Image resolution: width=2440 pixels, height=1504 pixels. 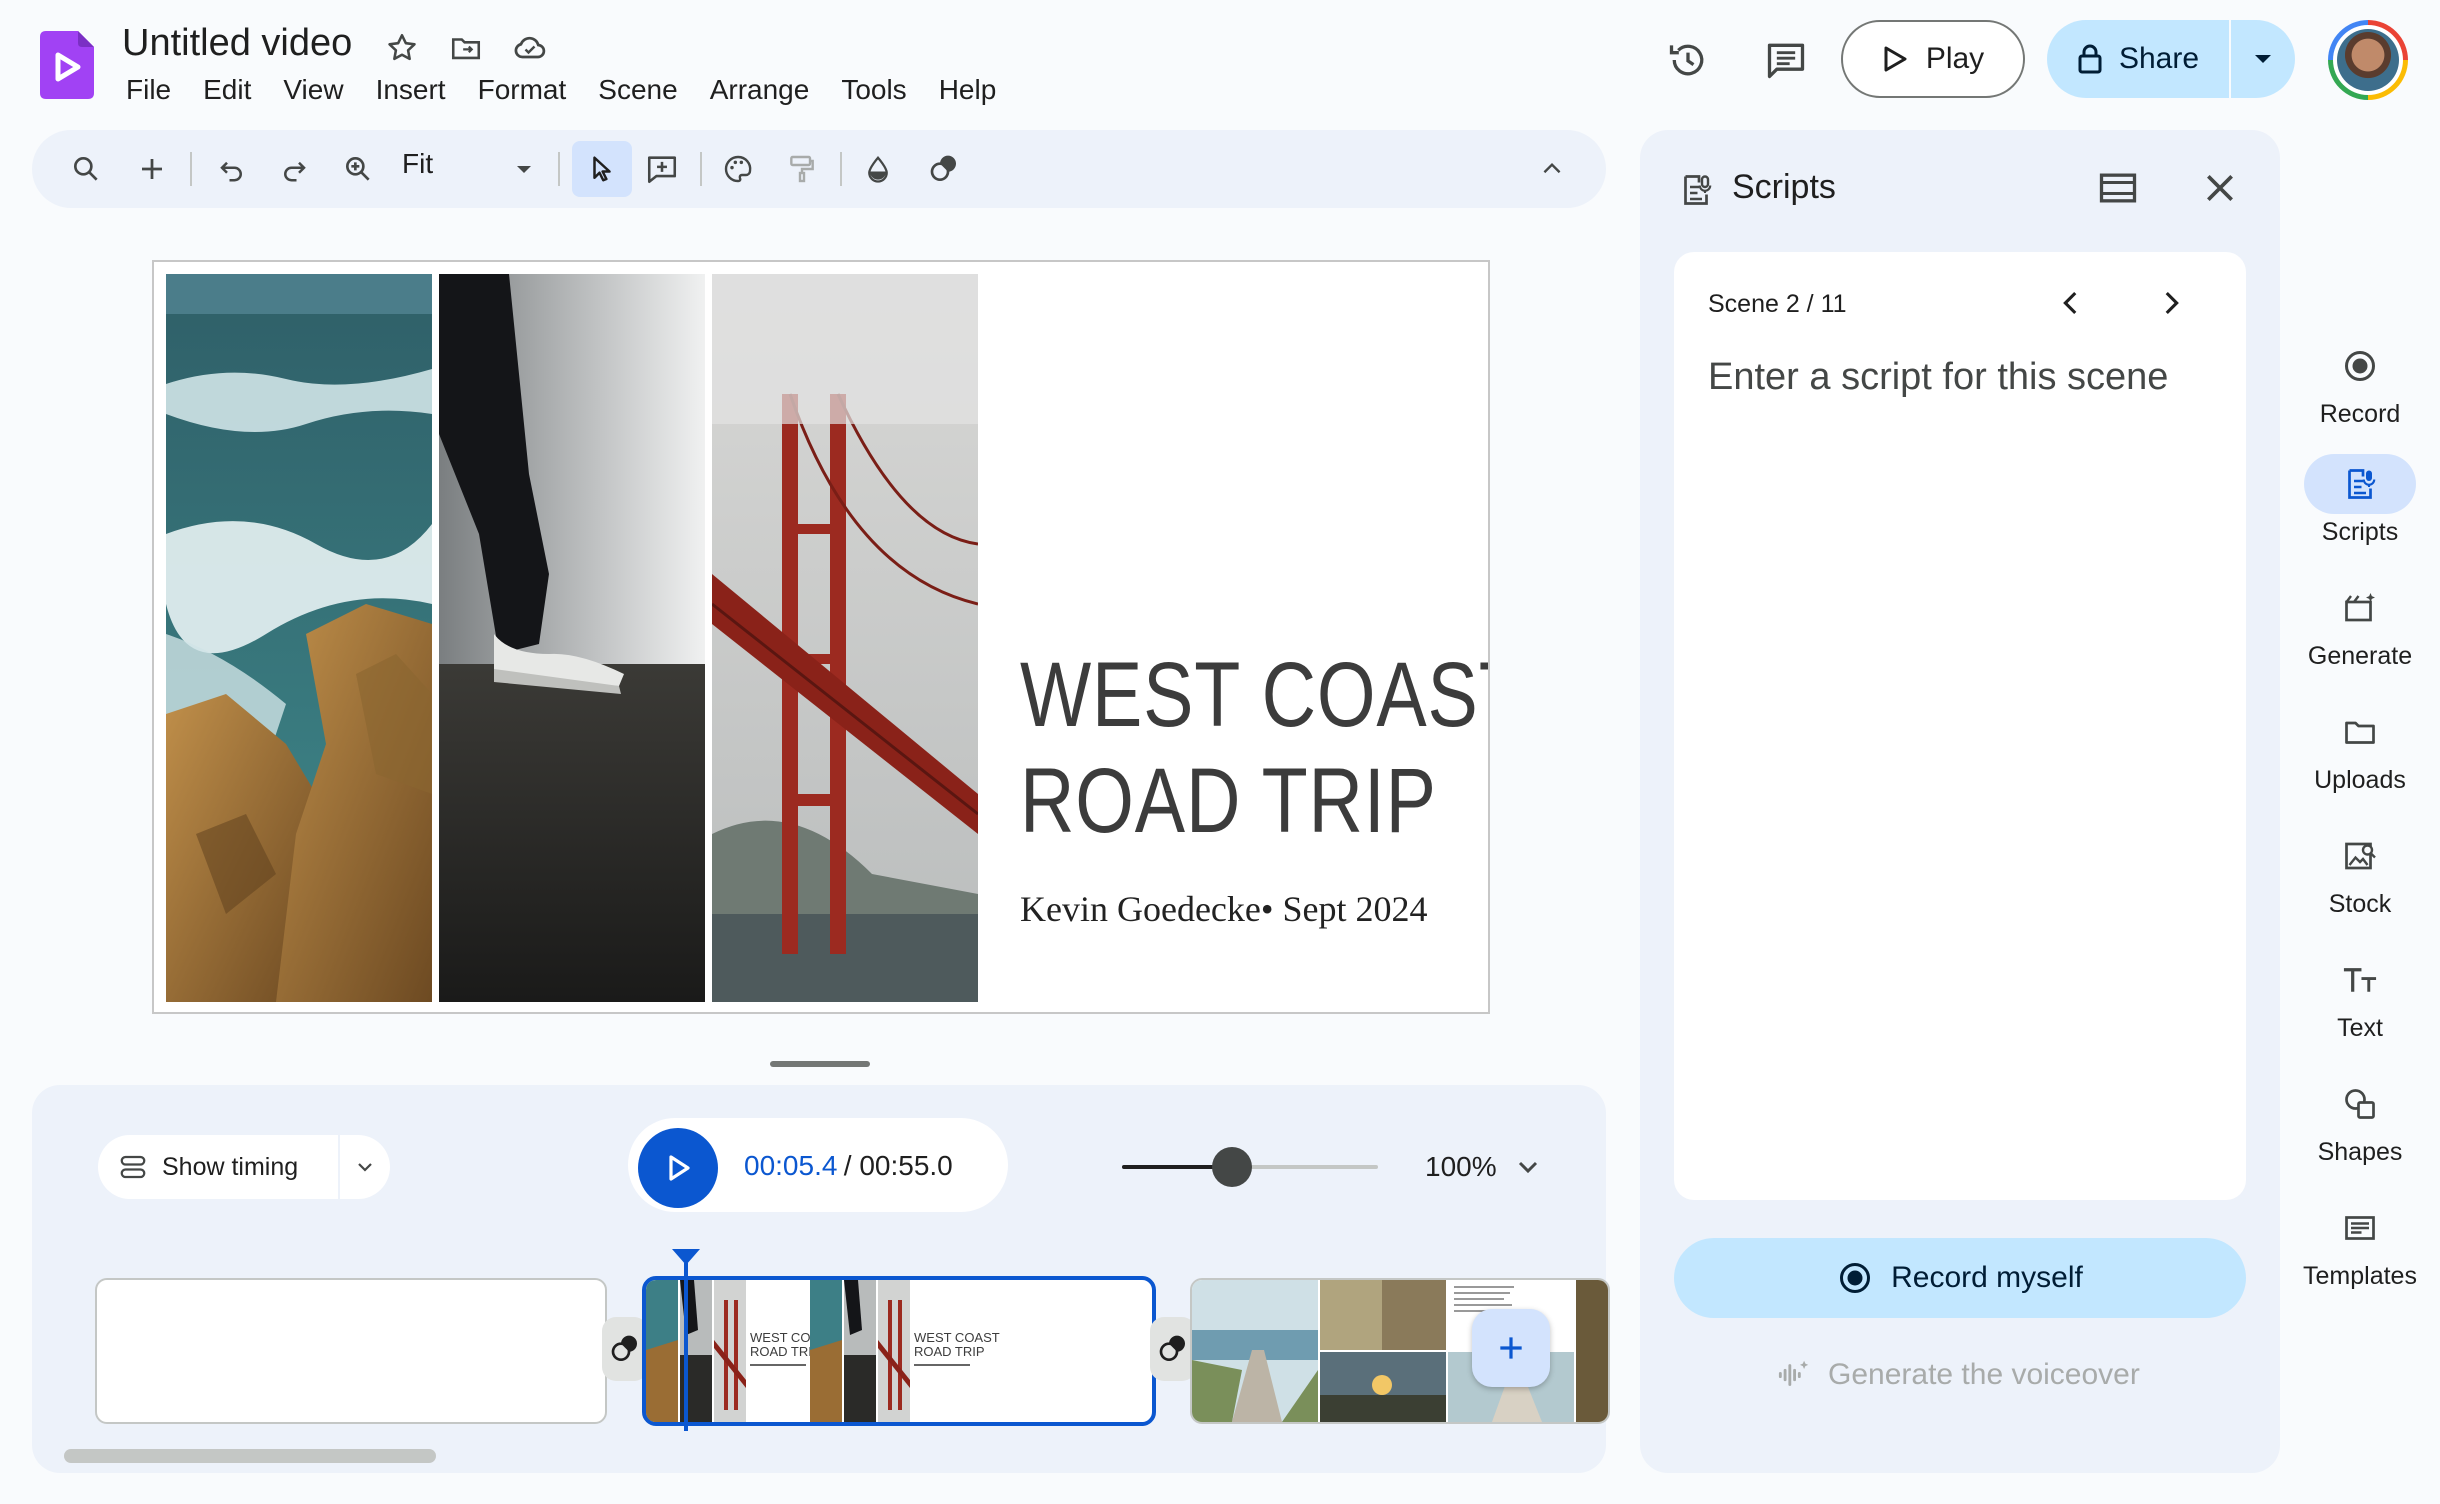 I want to click on menu-file: File, so click(x=148, y=90).